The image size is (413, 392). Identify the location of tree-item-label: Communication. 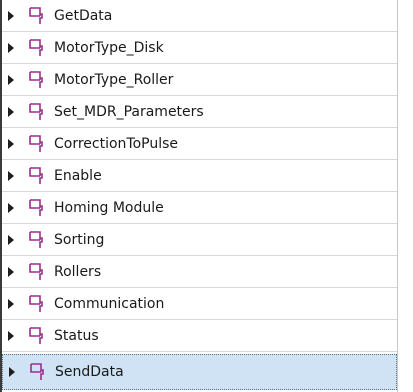
(109, 303).